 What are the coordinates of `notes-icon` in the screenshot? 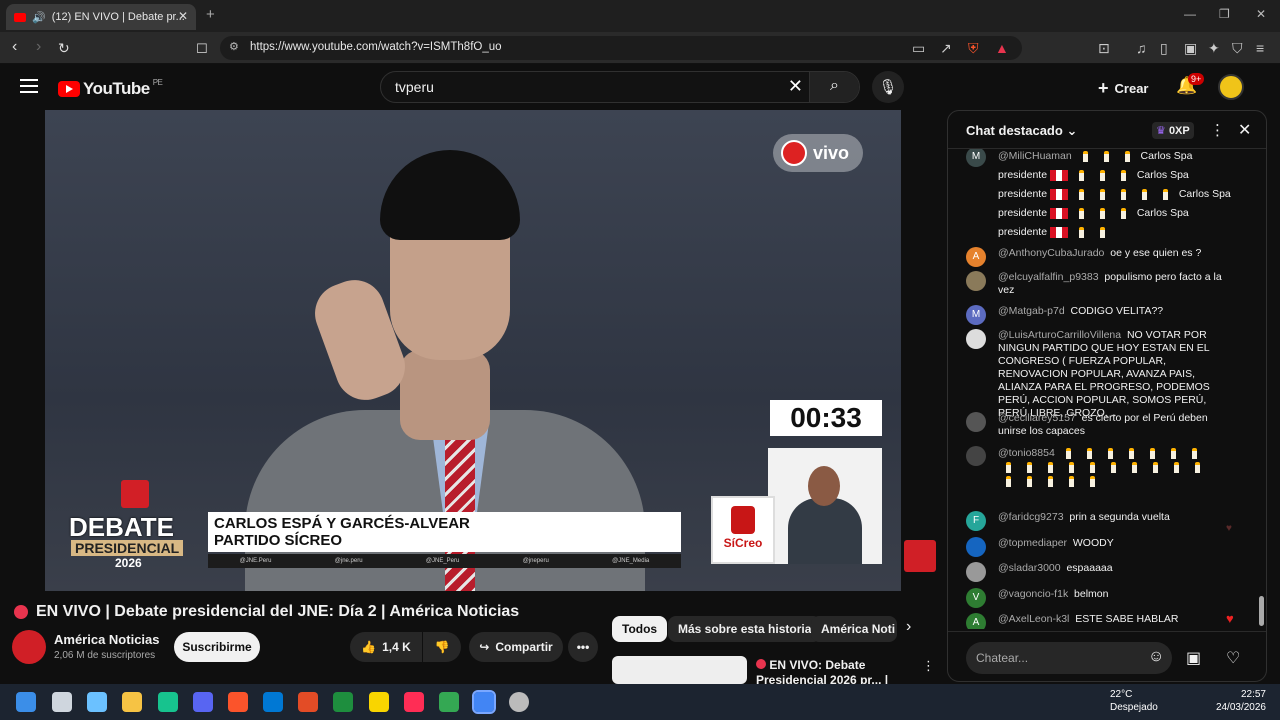 It's located at (379, 702).